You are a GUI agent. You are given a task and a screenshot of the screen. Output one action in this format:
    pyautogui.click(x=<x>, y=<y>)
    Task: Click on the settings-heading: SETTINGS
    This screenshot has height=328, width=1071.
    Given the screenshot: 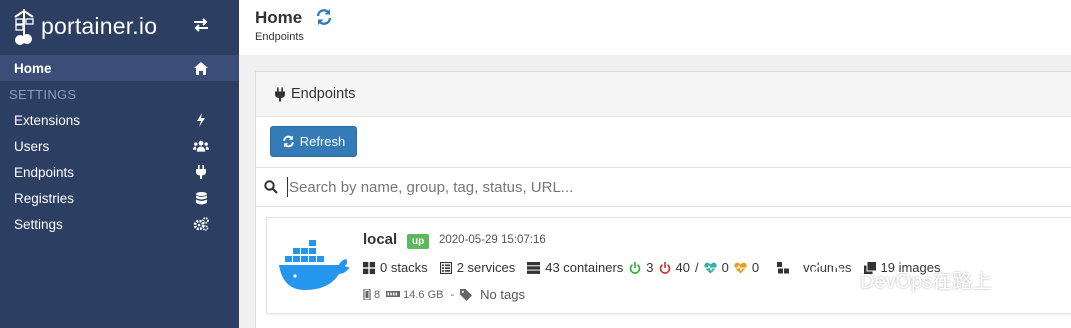 What is the action you would take?
    pyautogui.click(x=43, y=94)
    